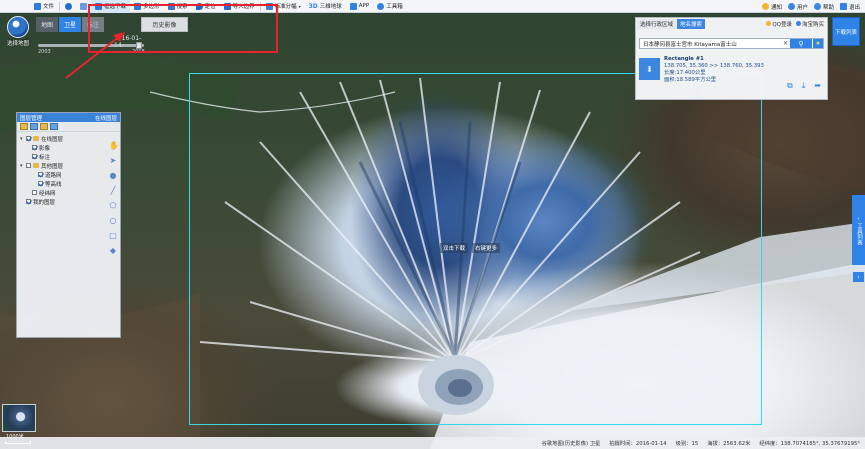 The width and height of the screenshot is (865, 449). I want to click on status-coordinates: 经纬度：138.7074185°, 35.37679195°, so click(809, 444).